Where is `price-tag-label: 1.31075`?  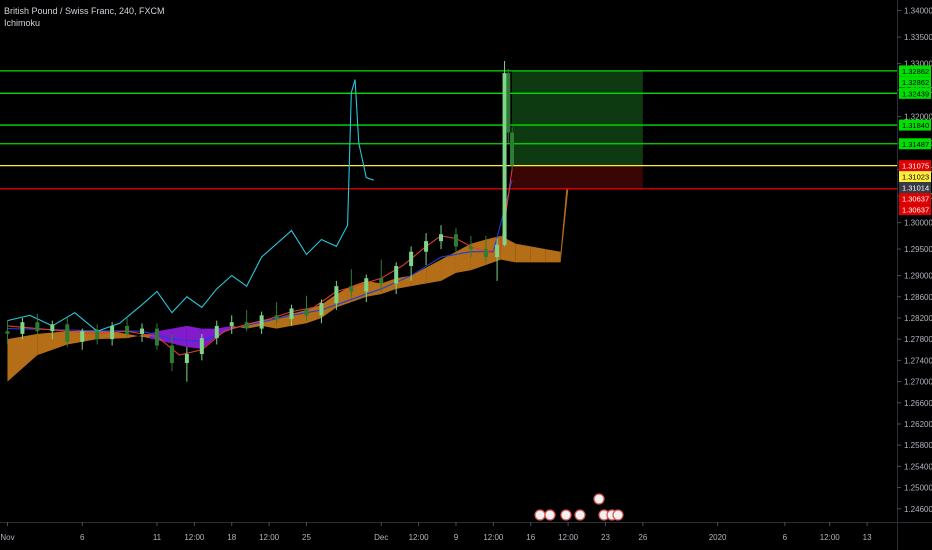 price-tag-label: 1.31075 is located at coordinates (915, 166).